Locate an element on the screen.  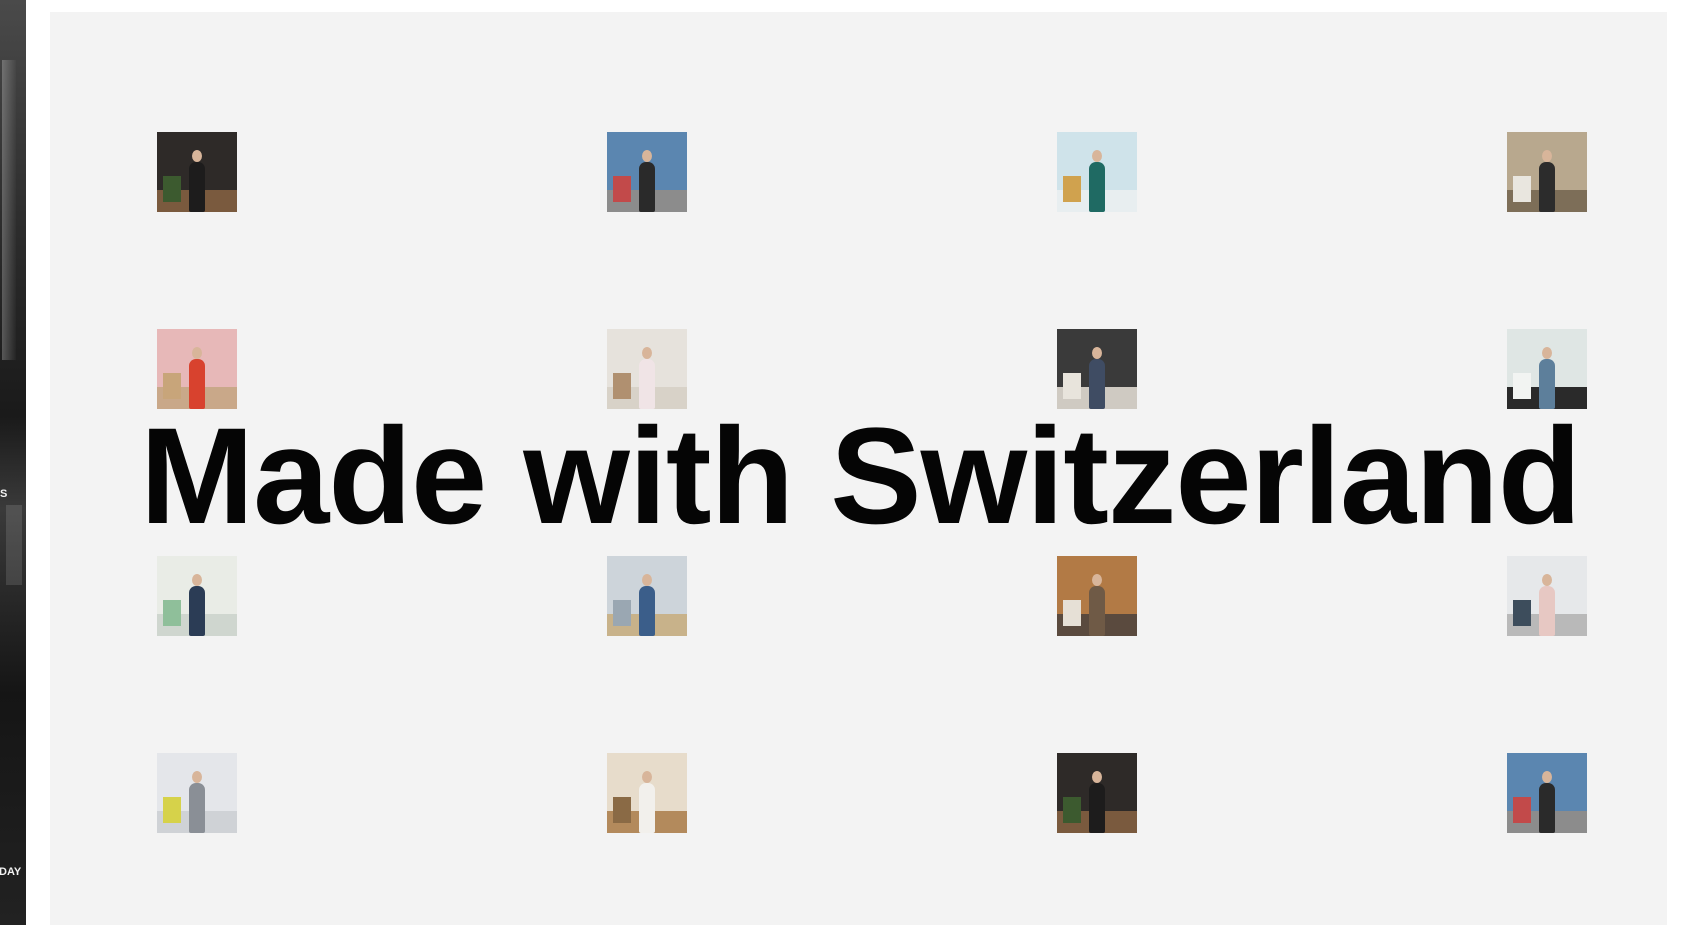
strip-text-fragment: S is located at coordinates (4, 494).